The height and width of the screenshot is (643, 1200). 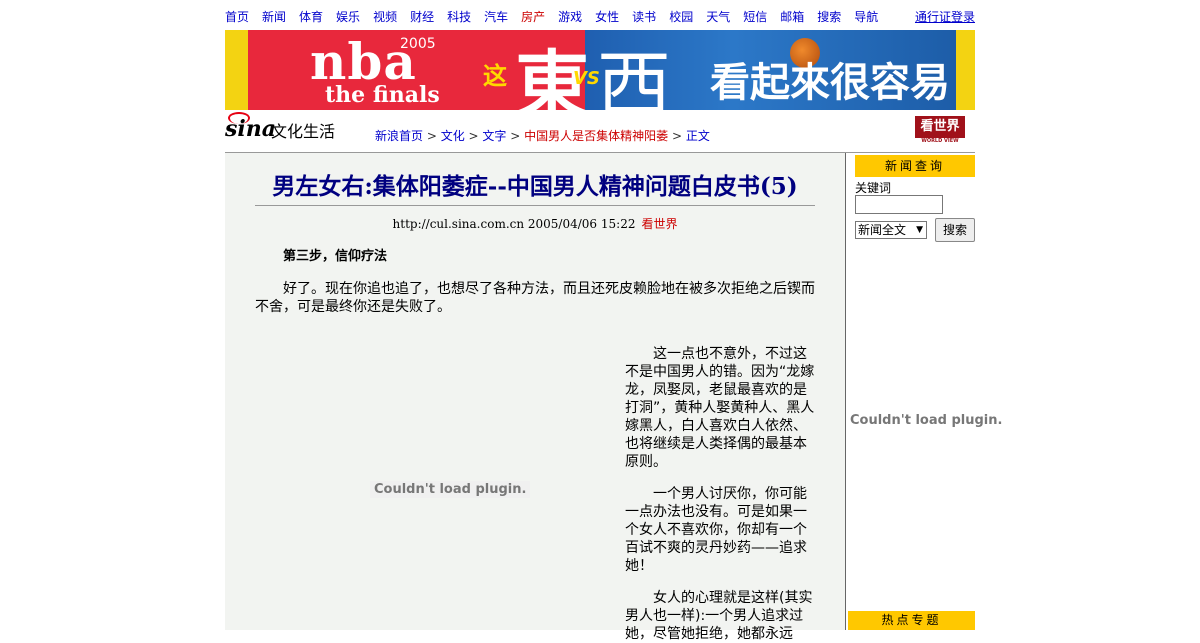 I want to click on embedded-plugin-area: Couldn't load plugin., so click(x=440, y=486).